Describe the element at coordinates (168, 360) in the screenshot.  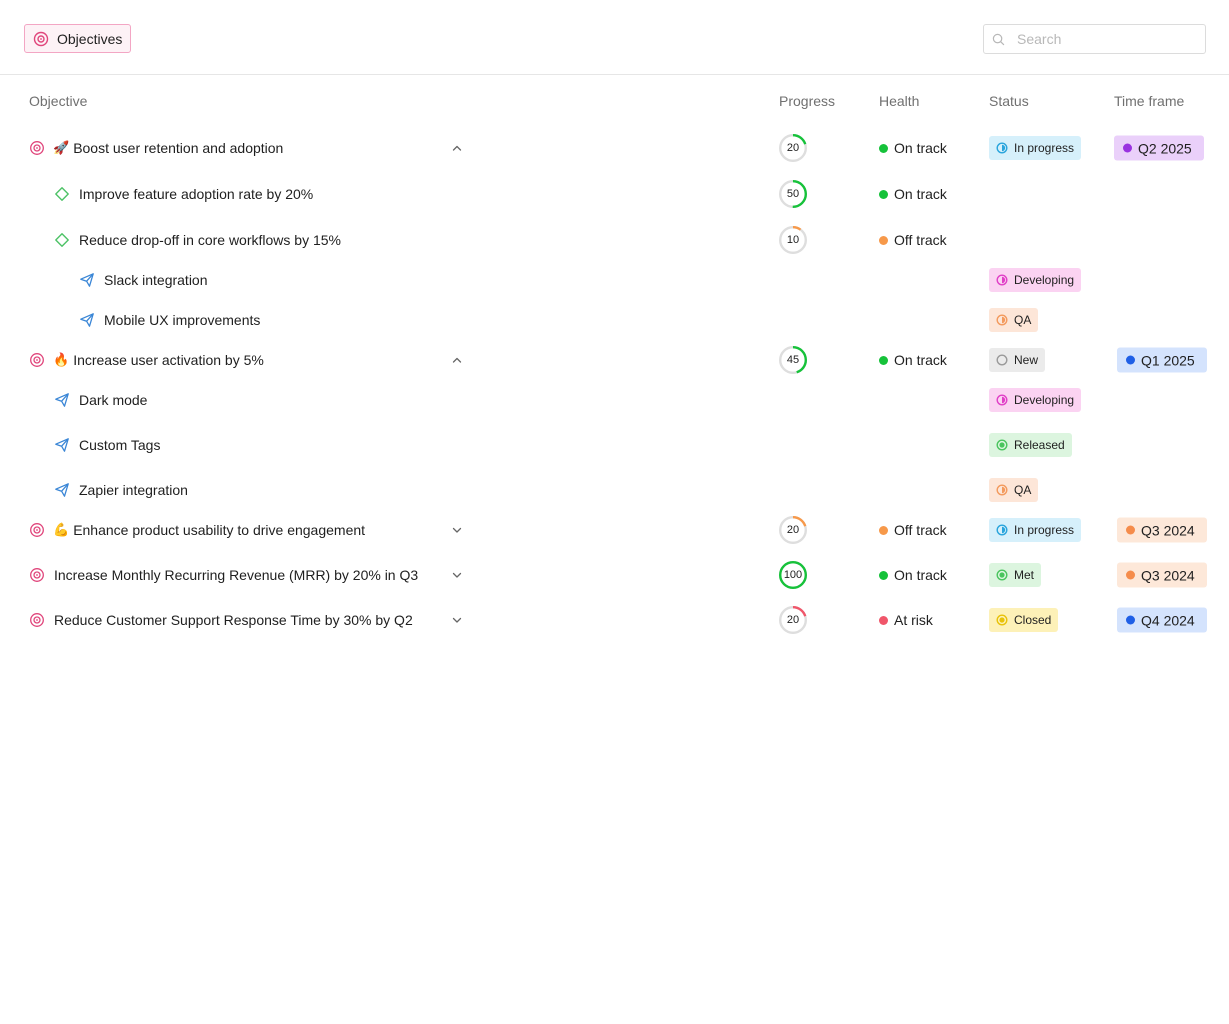
I see `objective-title: Increase user activation by 5%` at that location.